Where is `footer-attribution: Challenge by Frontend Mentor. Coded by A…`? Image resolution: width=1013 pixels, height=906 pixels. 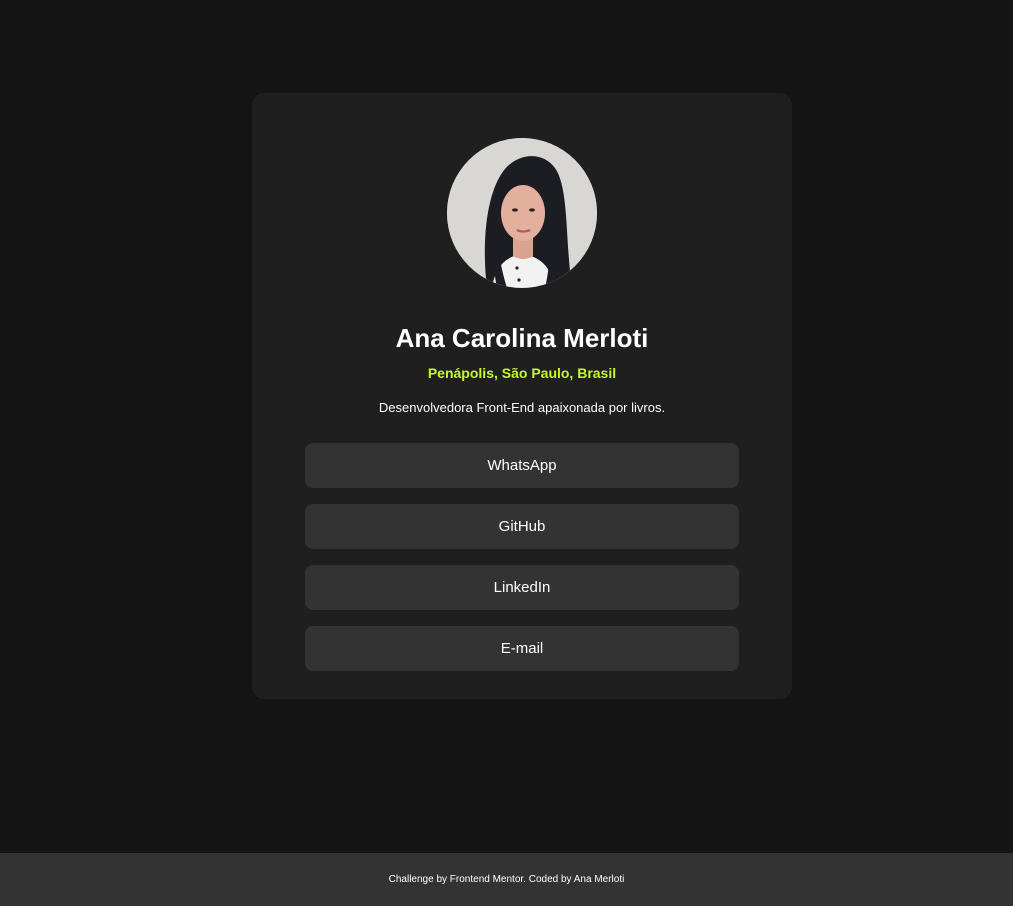
footer-attribution: Challenge by Frontend Mentor. Coded by A… is located at coordinates (506, 879).